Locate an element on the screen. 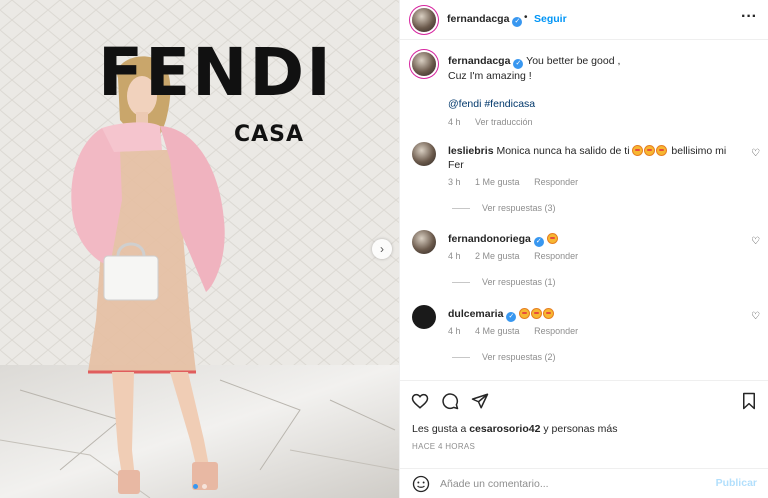  publish-button: Publicar is located at coordinates (736, 483).